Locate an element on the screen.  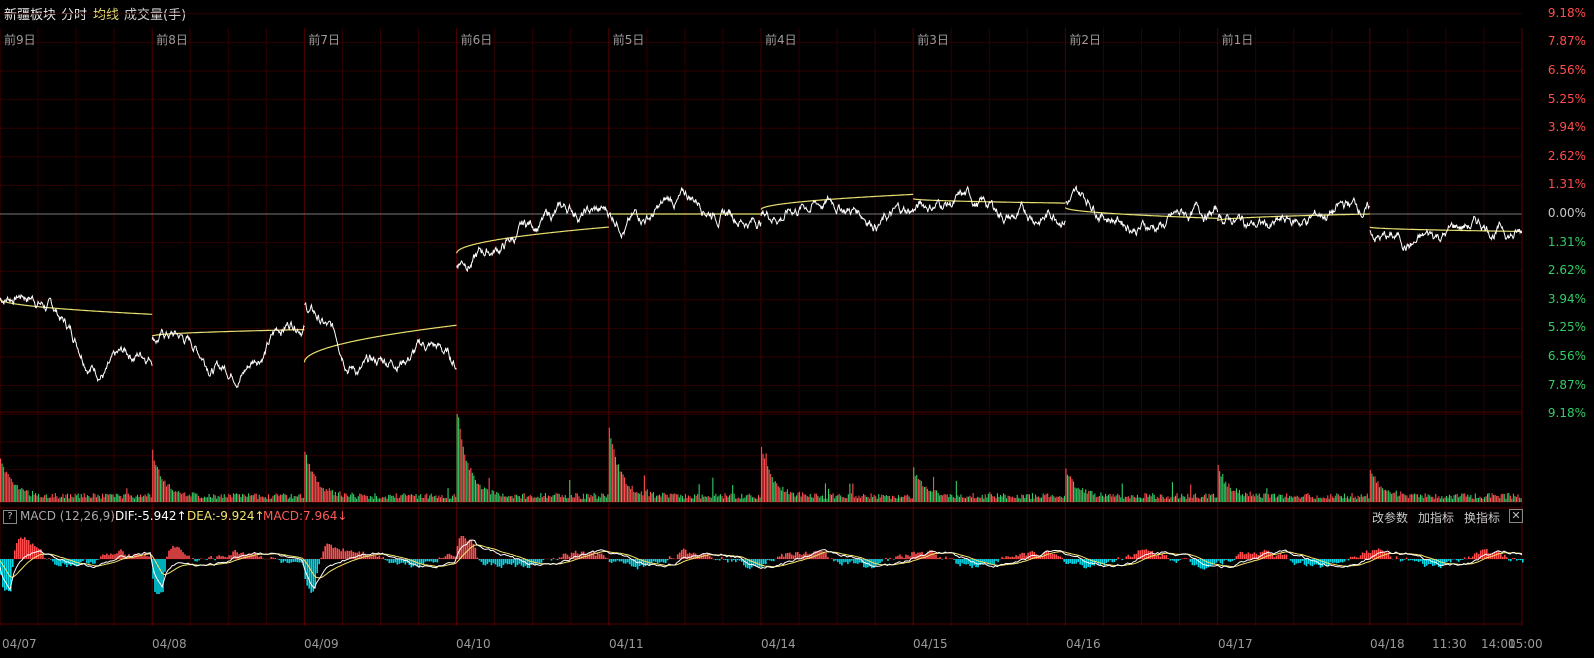
close-icon: ✕ is located at coordinates (1516, 516).